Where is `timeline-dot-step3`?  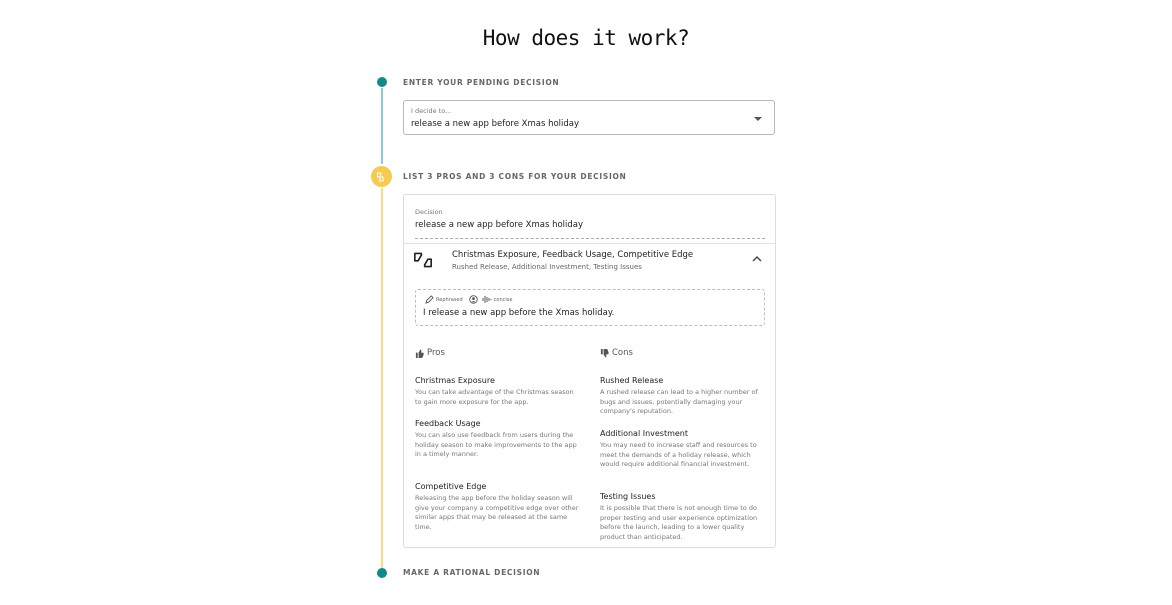
timeline-dot-step3 is located at coordinates (382, 573).